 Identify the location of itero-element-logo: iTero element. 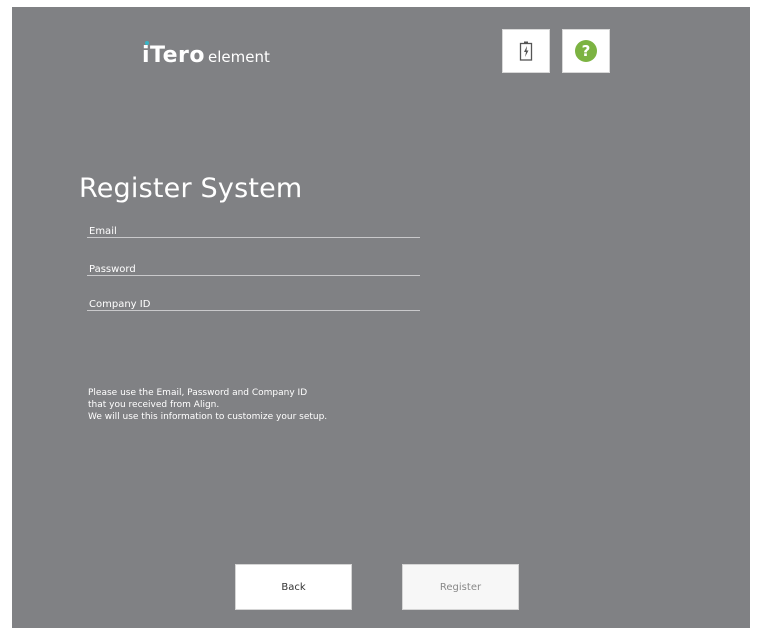
(206, 57).